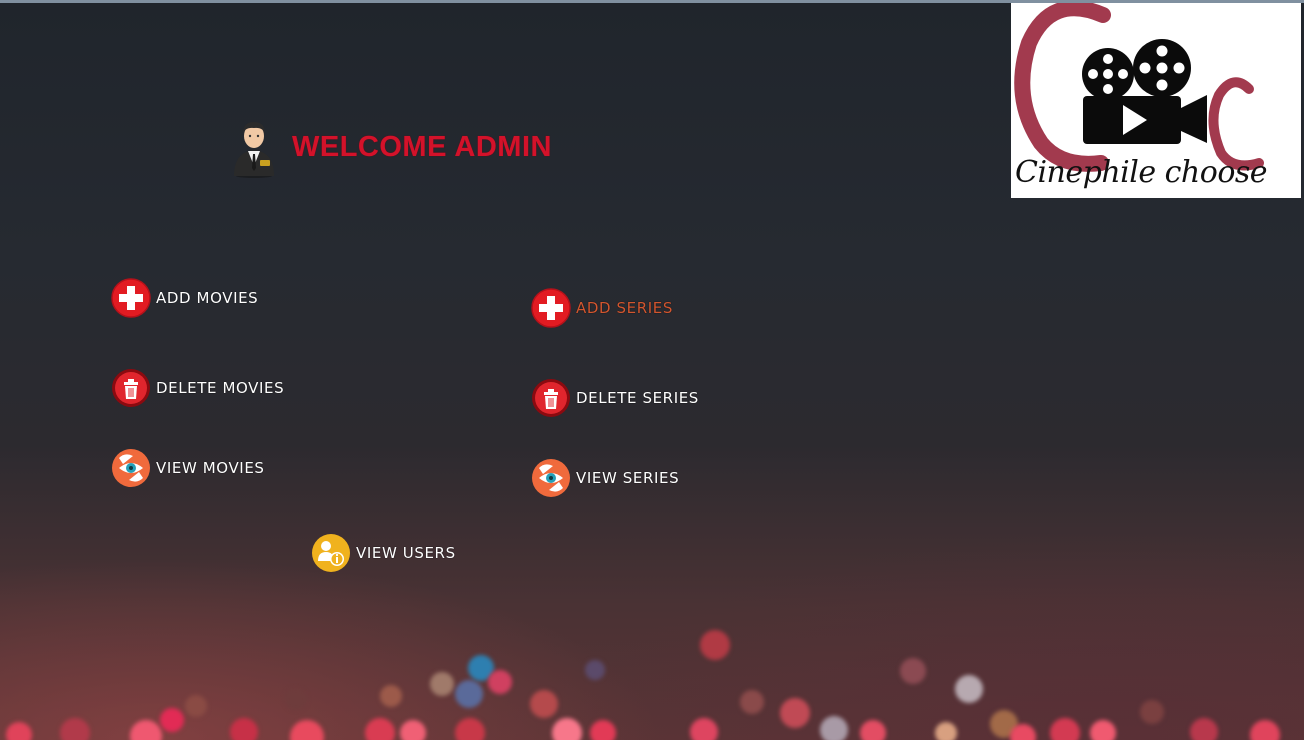 This screenshot has height=740, width=1304. I want to click on view-movies-button: VIEW MOVIES, so click(188, 468).